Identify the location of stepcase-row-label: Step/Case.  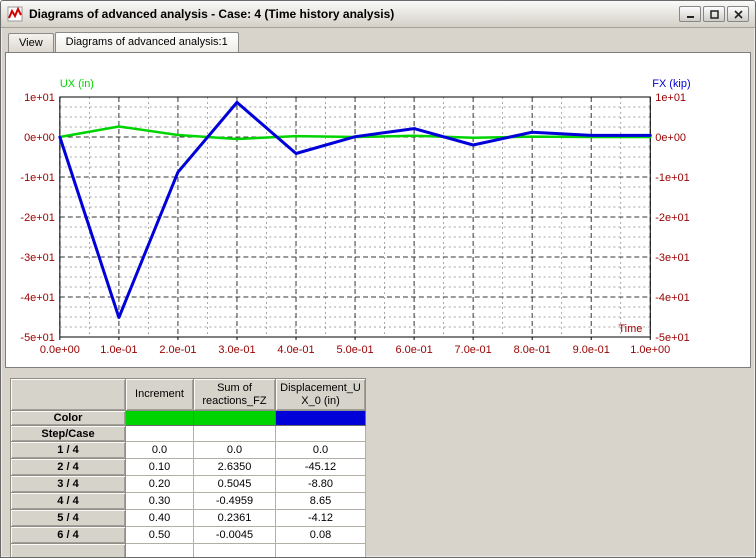
(68, 433).